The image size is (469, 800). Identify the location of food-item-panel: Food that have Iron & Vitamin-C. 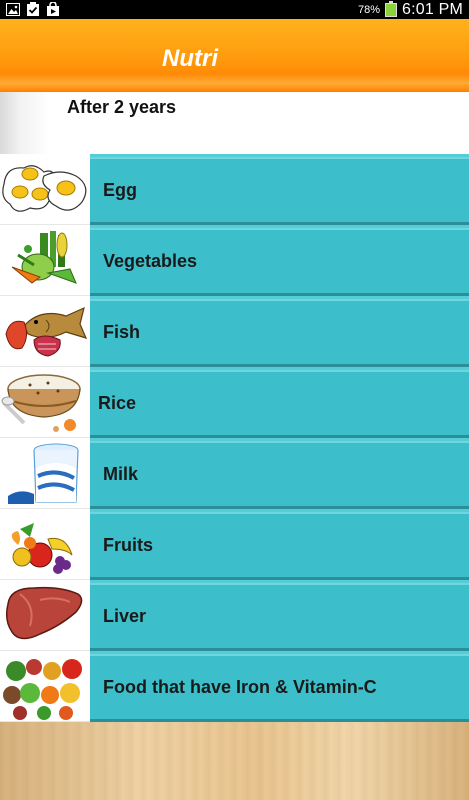
(279, 686).